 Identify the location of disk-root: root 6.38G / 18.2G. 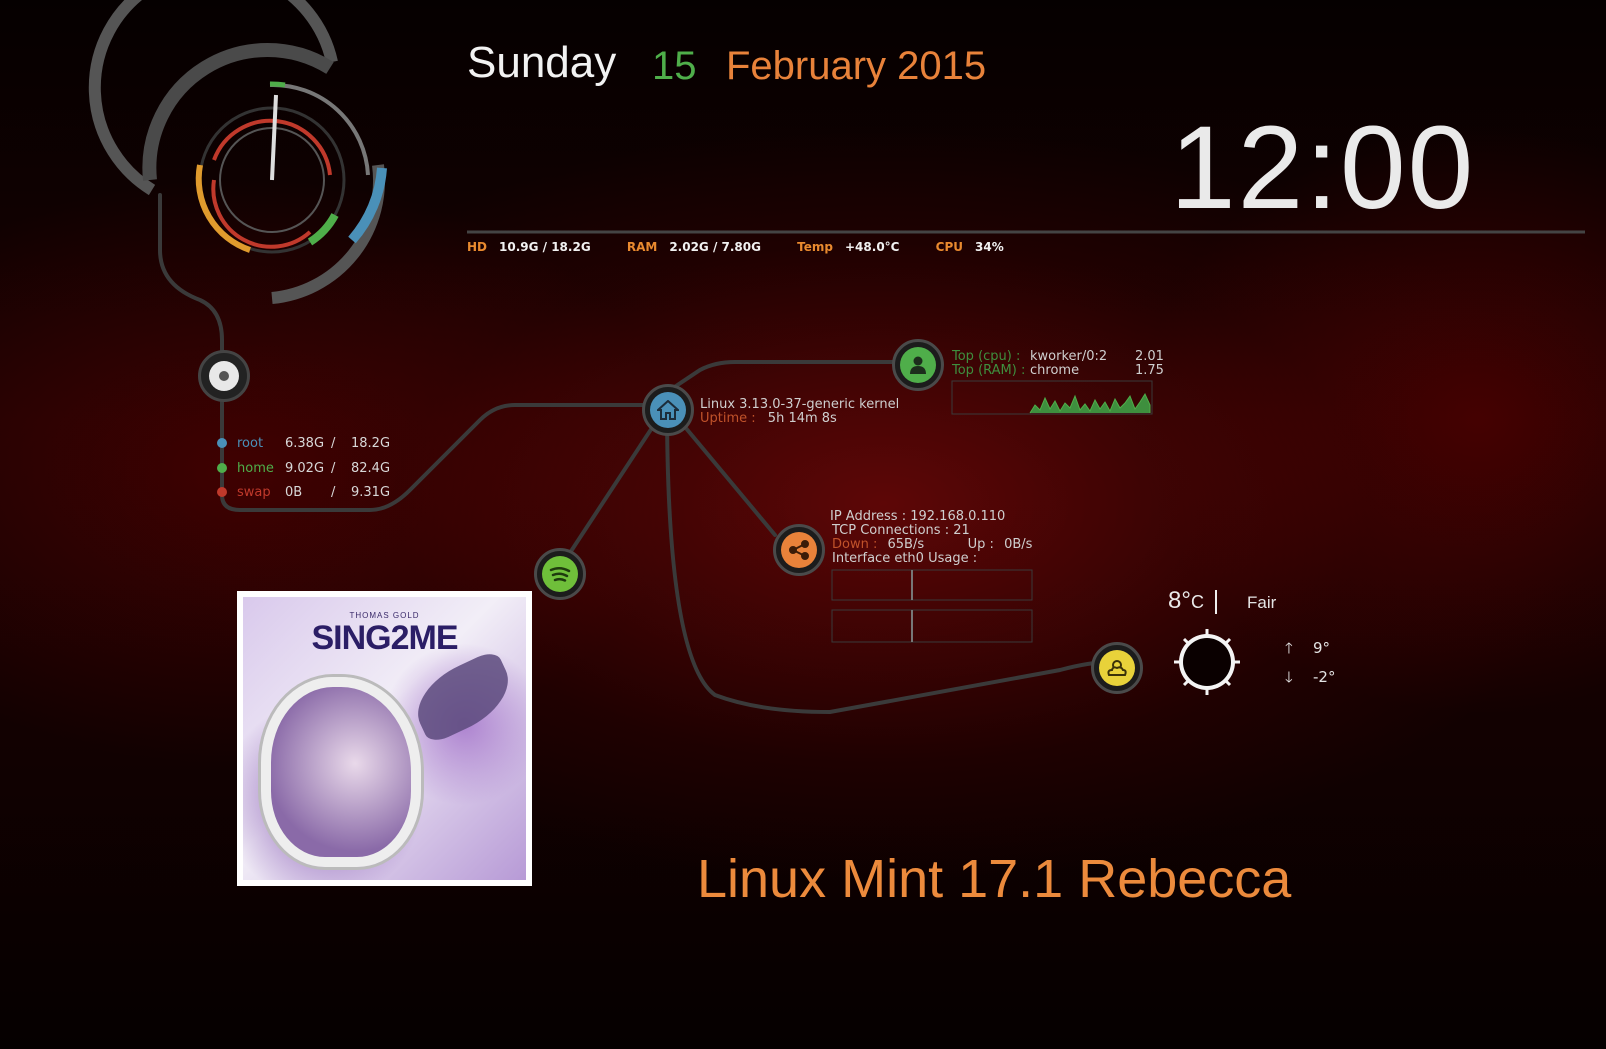
(313, 443).